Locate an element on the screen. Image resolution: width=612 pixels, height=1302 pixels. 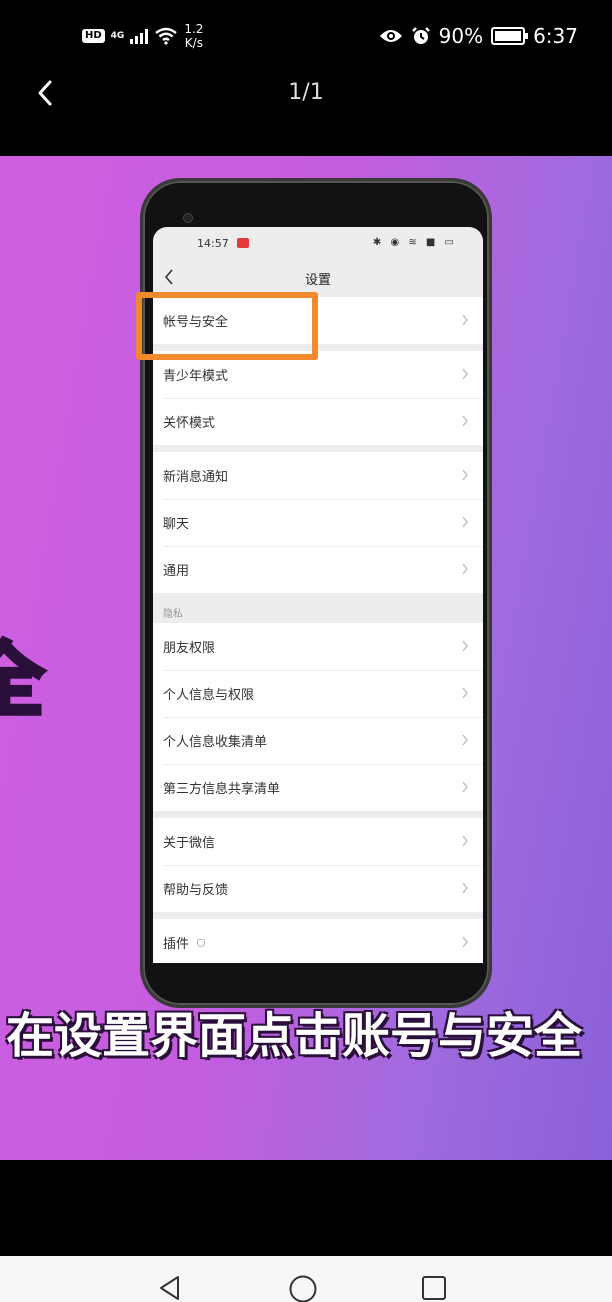
speed-value: 1.2 is located at coordinates (194, 29).